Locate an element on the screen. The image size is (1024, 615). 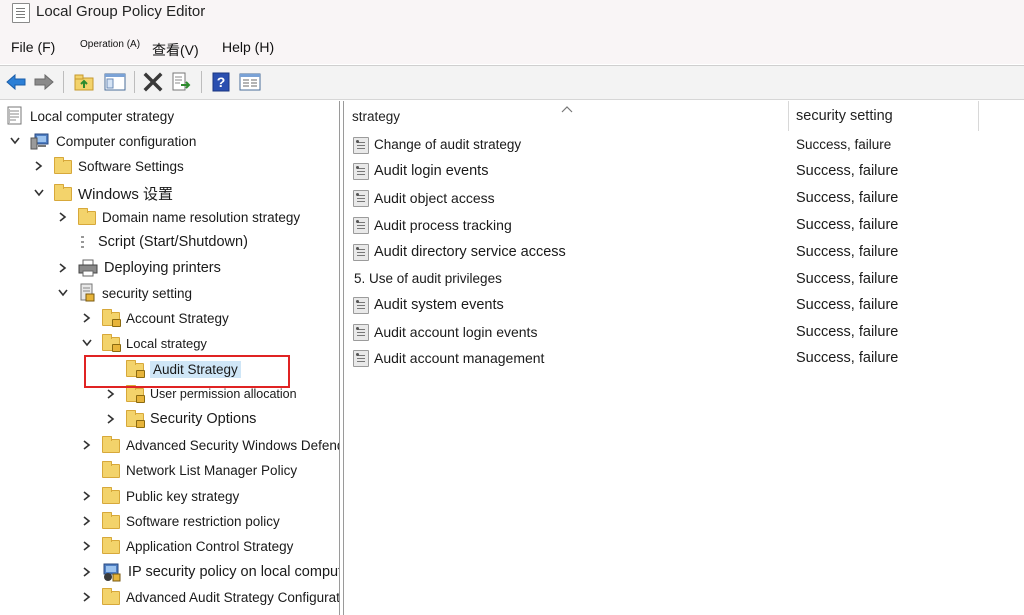
window-title: Local Group Policy Editor is located at coordinates (121, 11).